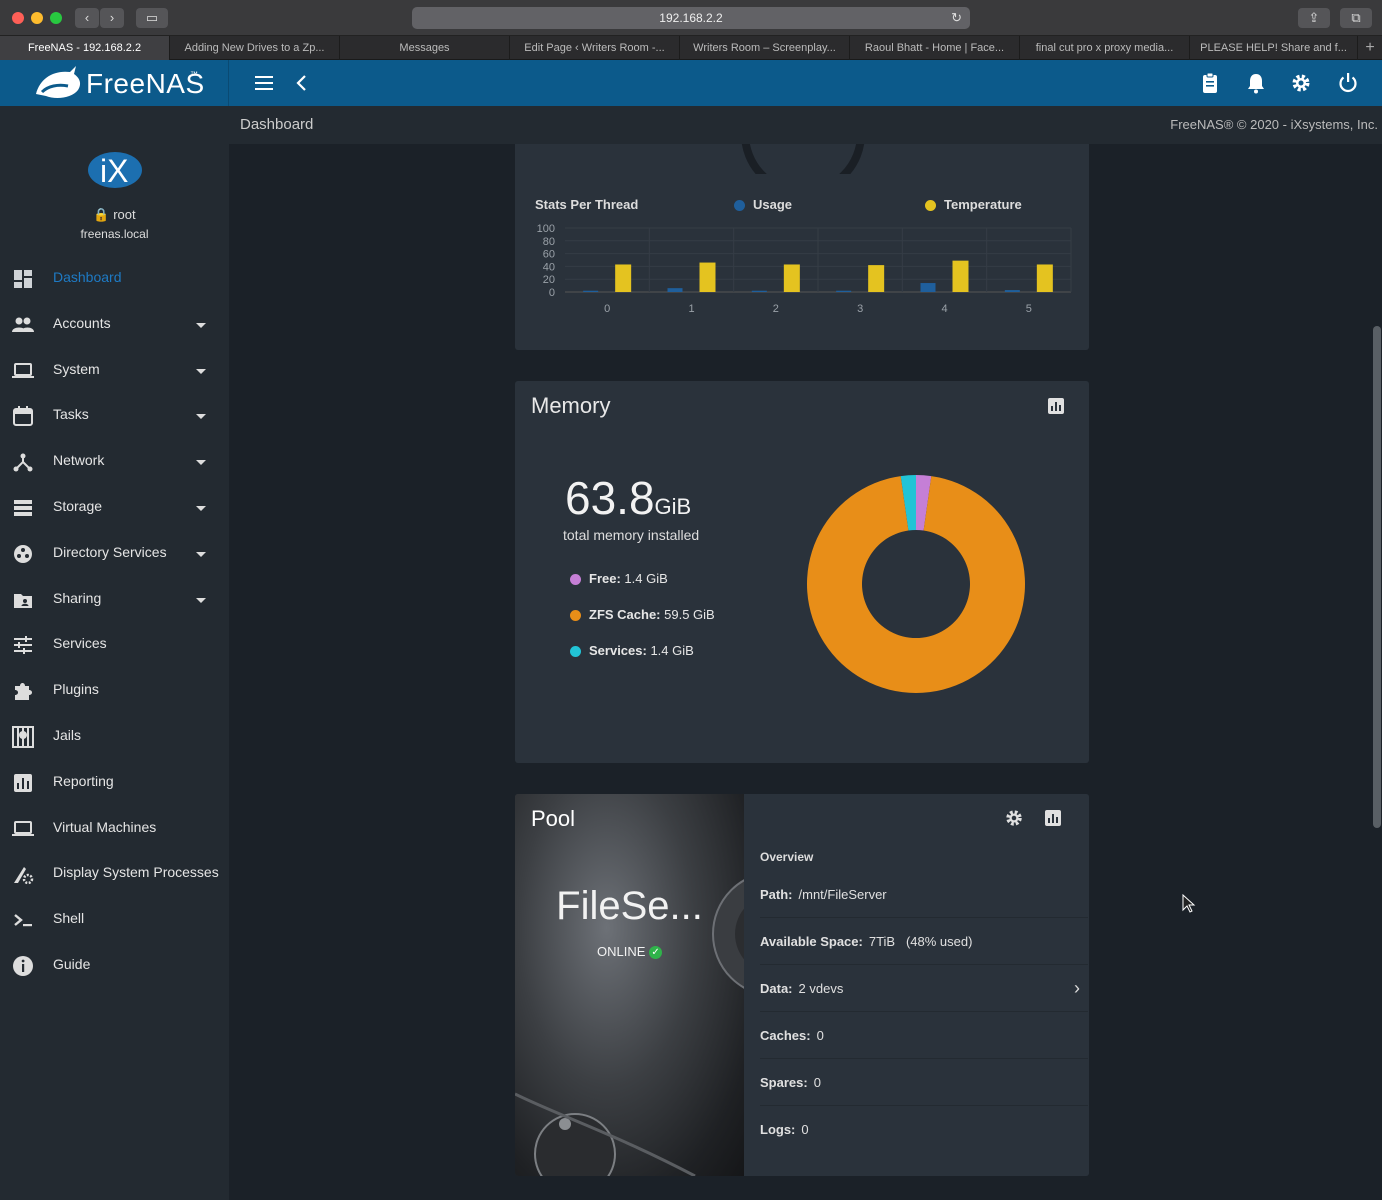 This screenshot has height=1200, width=1382. Describe the element at coordinates (85, 48) in the screenshot. I see `browser-tab: FreeNAS - 192.168.2.2` at that location.